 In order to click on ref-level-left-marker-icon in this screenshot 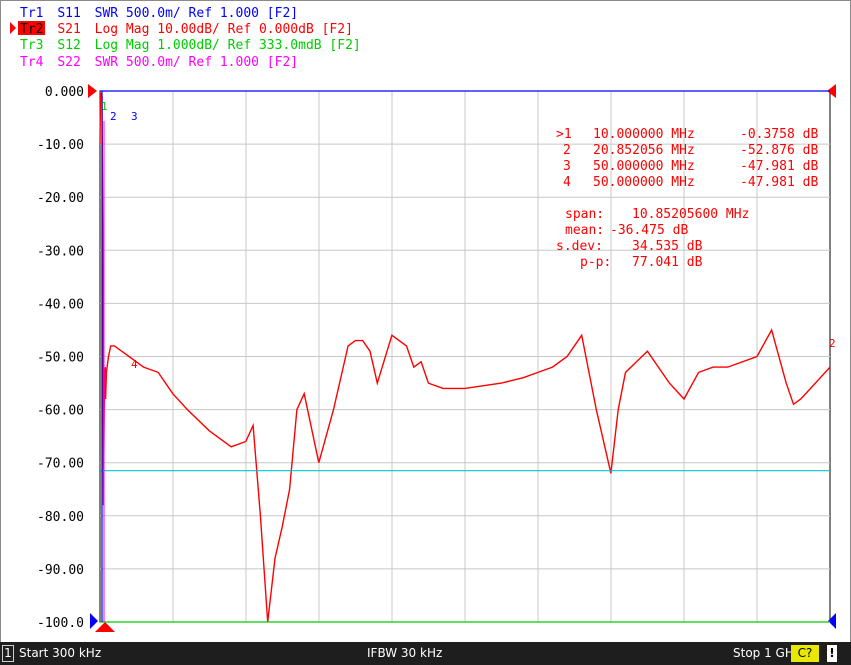, I will do `click(92, 91)`.